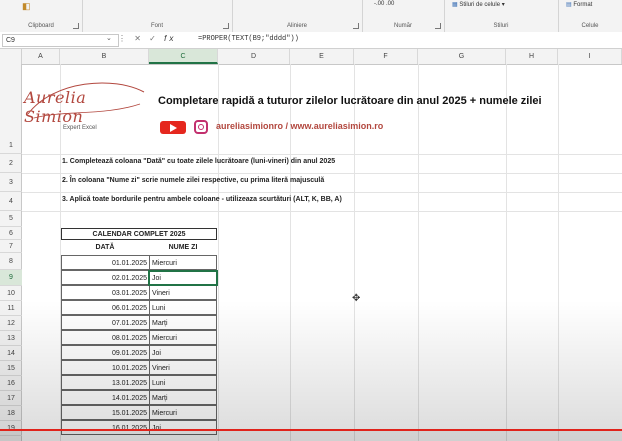 This screenshot has width=622, height=441. What do you see at coordinates (11, 383) in the screenshot?
I see `row-header: 16` at bounding box center [11, 383].